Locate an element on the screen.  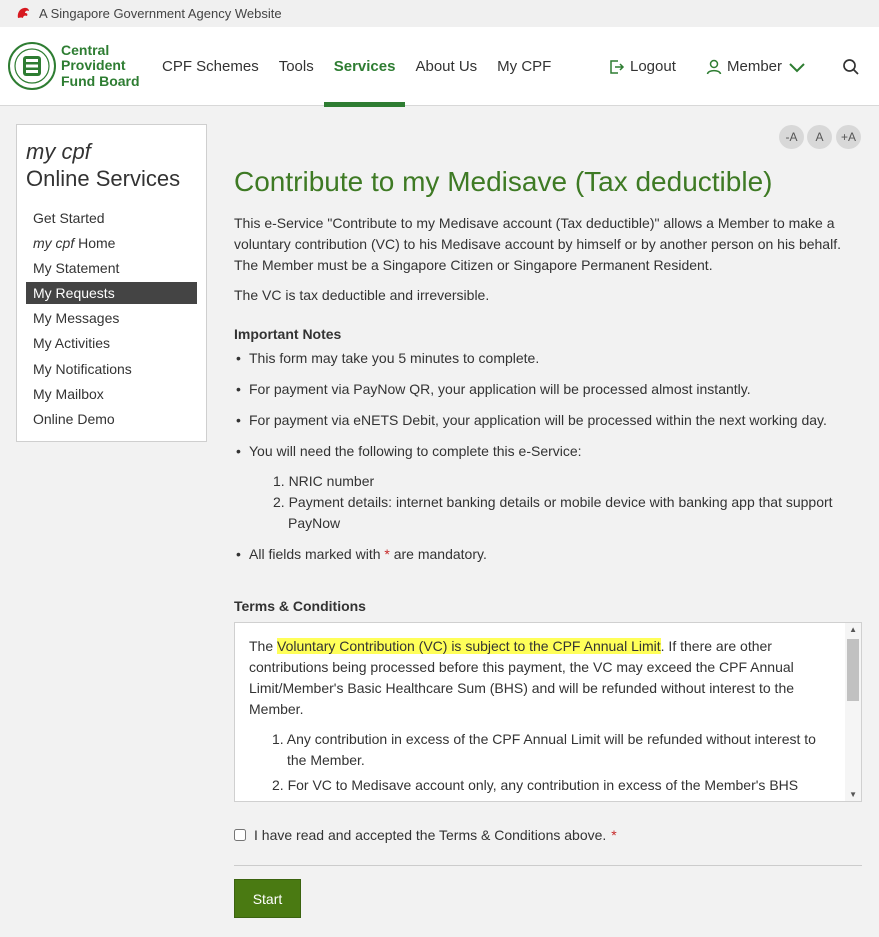
search-icon is located at coordinates (851, 66).